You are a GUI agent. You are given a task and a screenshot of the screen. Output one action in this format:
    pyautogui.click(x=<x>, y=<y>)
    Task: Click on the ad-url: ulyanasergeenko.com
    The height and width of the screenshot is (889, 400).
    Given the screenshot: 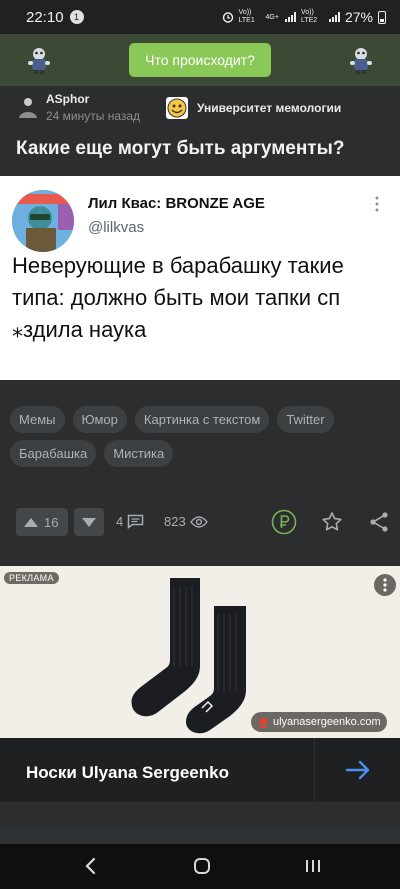 What is the action you would take?
    pyautogui.click(x=327, y=722)
    